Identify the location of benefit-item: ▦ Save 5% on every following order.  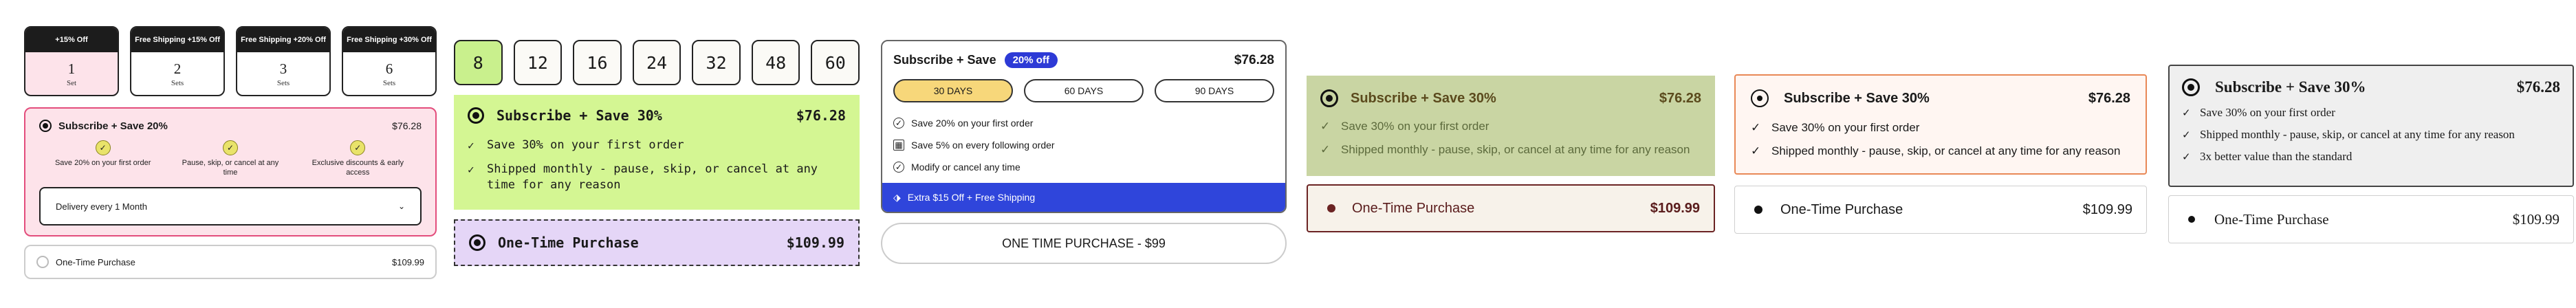
(1083, 145).